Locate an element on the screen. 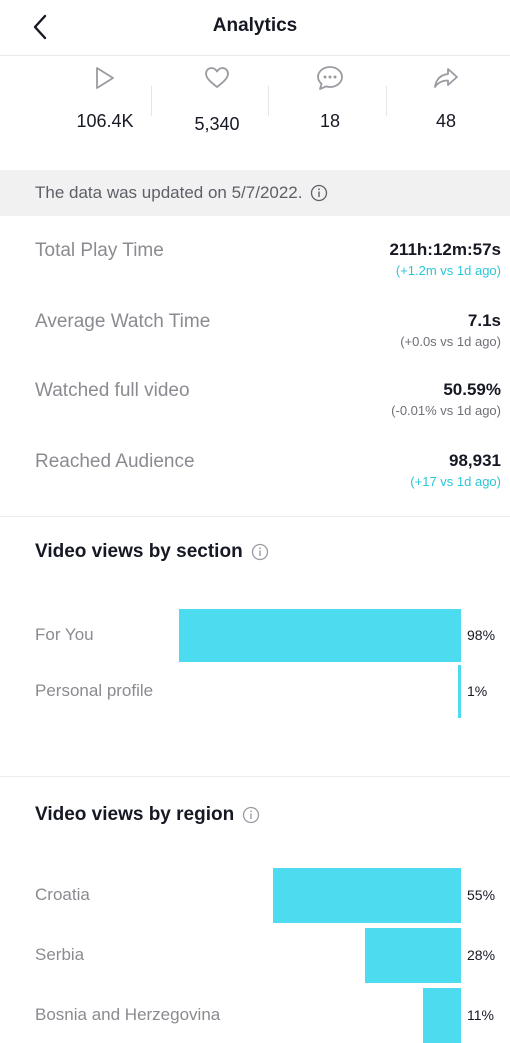 Image resolution: width=510 pixels, height=1043 pixels. stat-views: 106.4K is located at coordinates (105, 101).